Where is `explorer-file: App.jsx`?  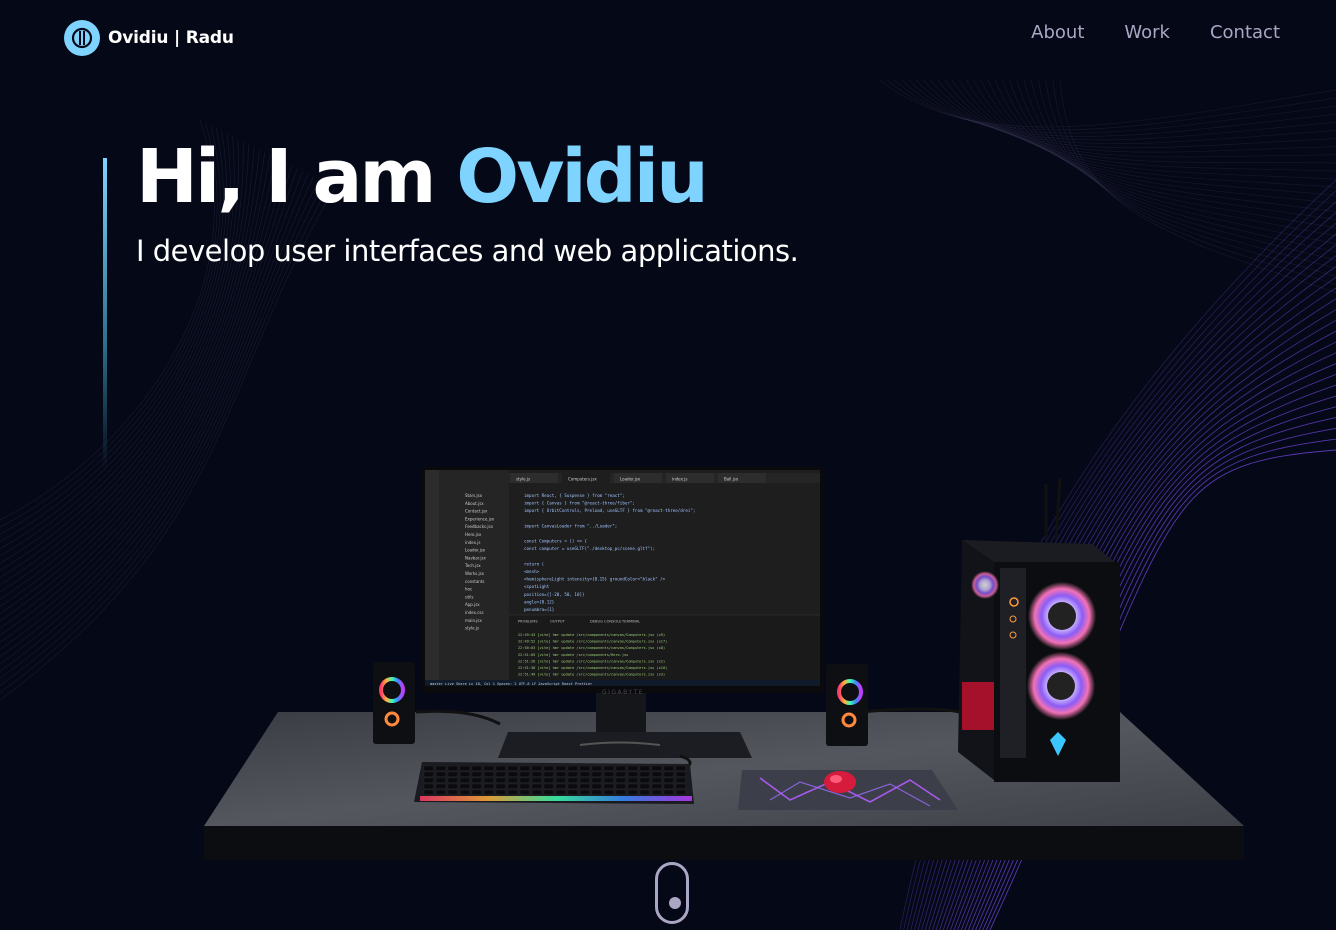 explorer-file: App.jsx is located at coordinates (472, 604).